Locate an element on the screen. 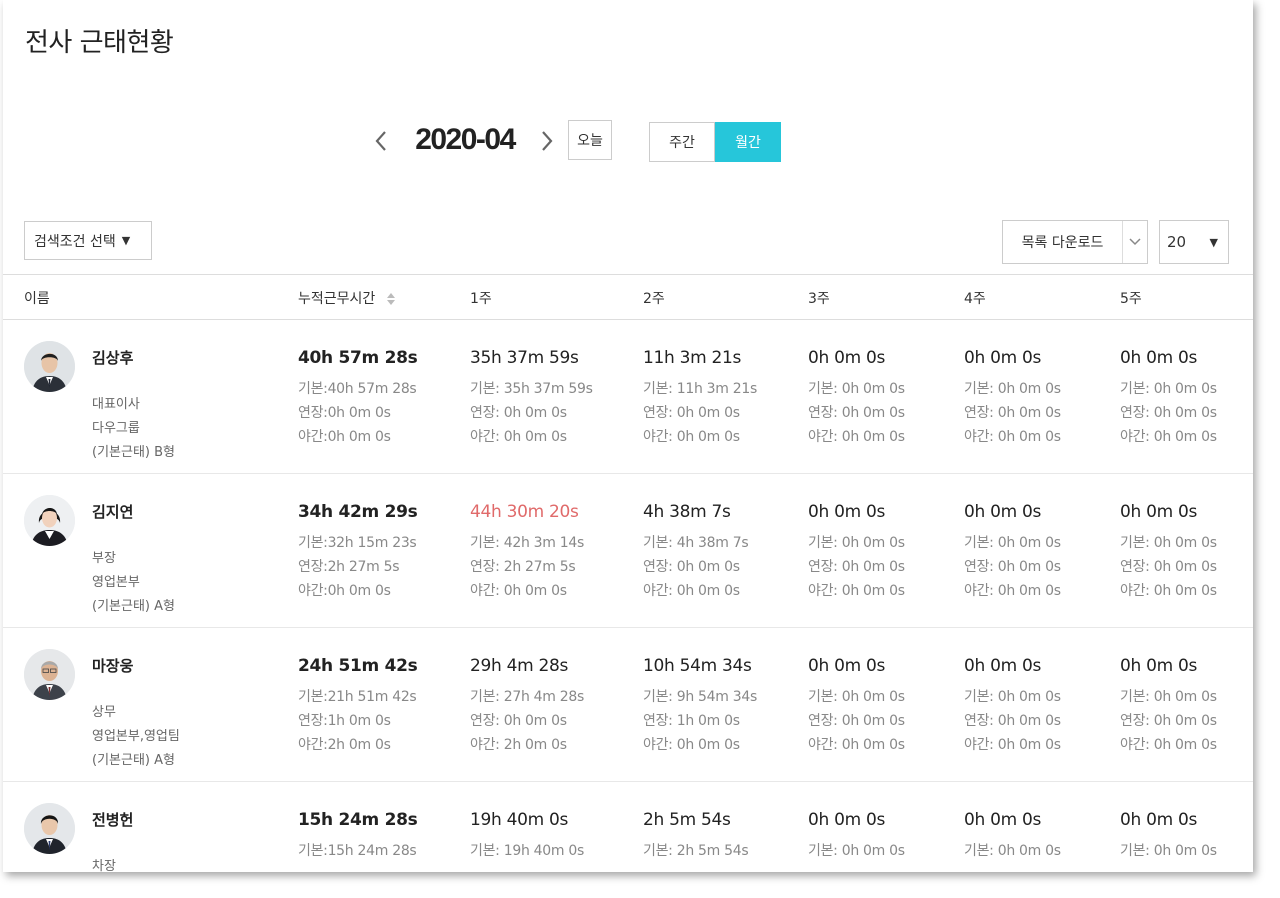 The width and height of the screenshot is (1280, 898). employee-name: 김지연 is located at coordinates (112, 511).